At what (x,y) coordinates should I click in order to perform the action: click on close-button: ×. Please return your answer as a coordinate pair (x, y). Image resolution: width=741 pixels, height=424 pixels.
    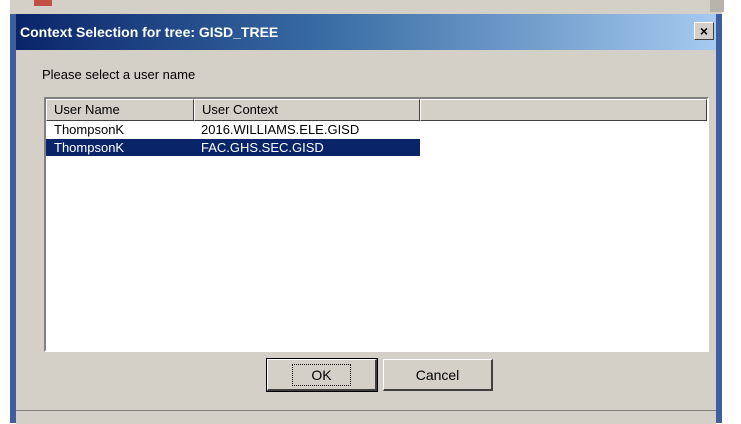
    Looking at the image, I should click on (704, 31).